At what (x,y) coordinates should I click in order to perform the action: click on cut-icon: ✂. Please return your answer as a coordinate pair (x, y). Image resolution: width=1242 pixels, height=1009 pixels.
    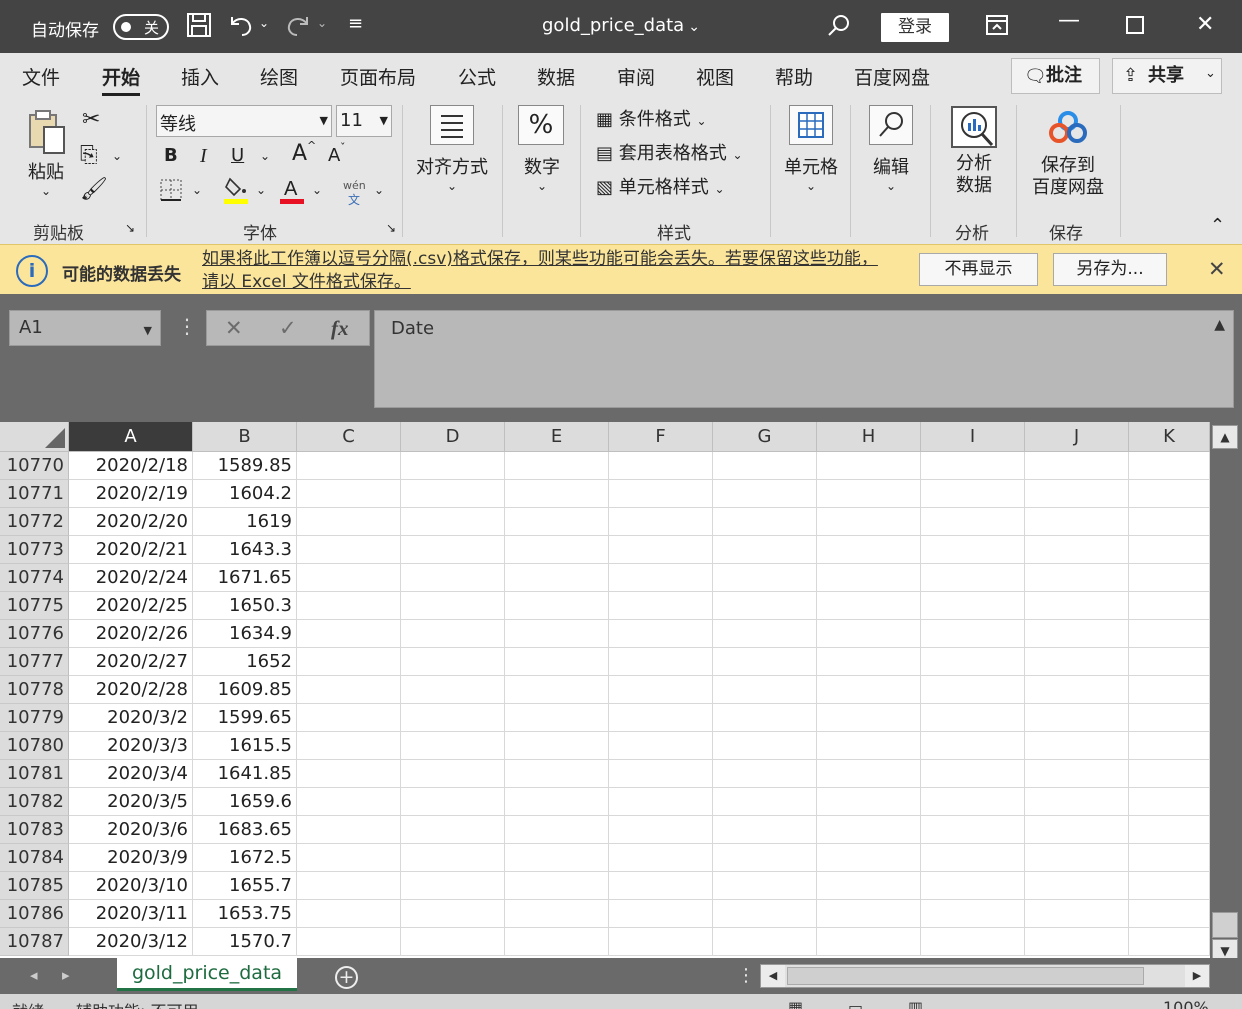
    Looking at the image, I should click on (91, 119).